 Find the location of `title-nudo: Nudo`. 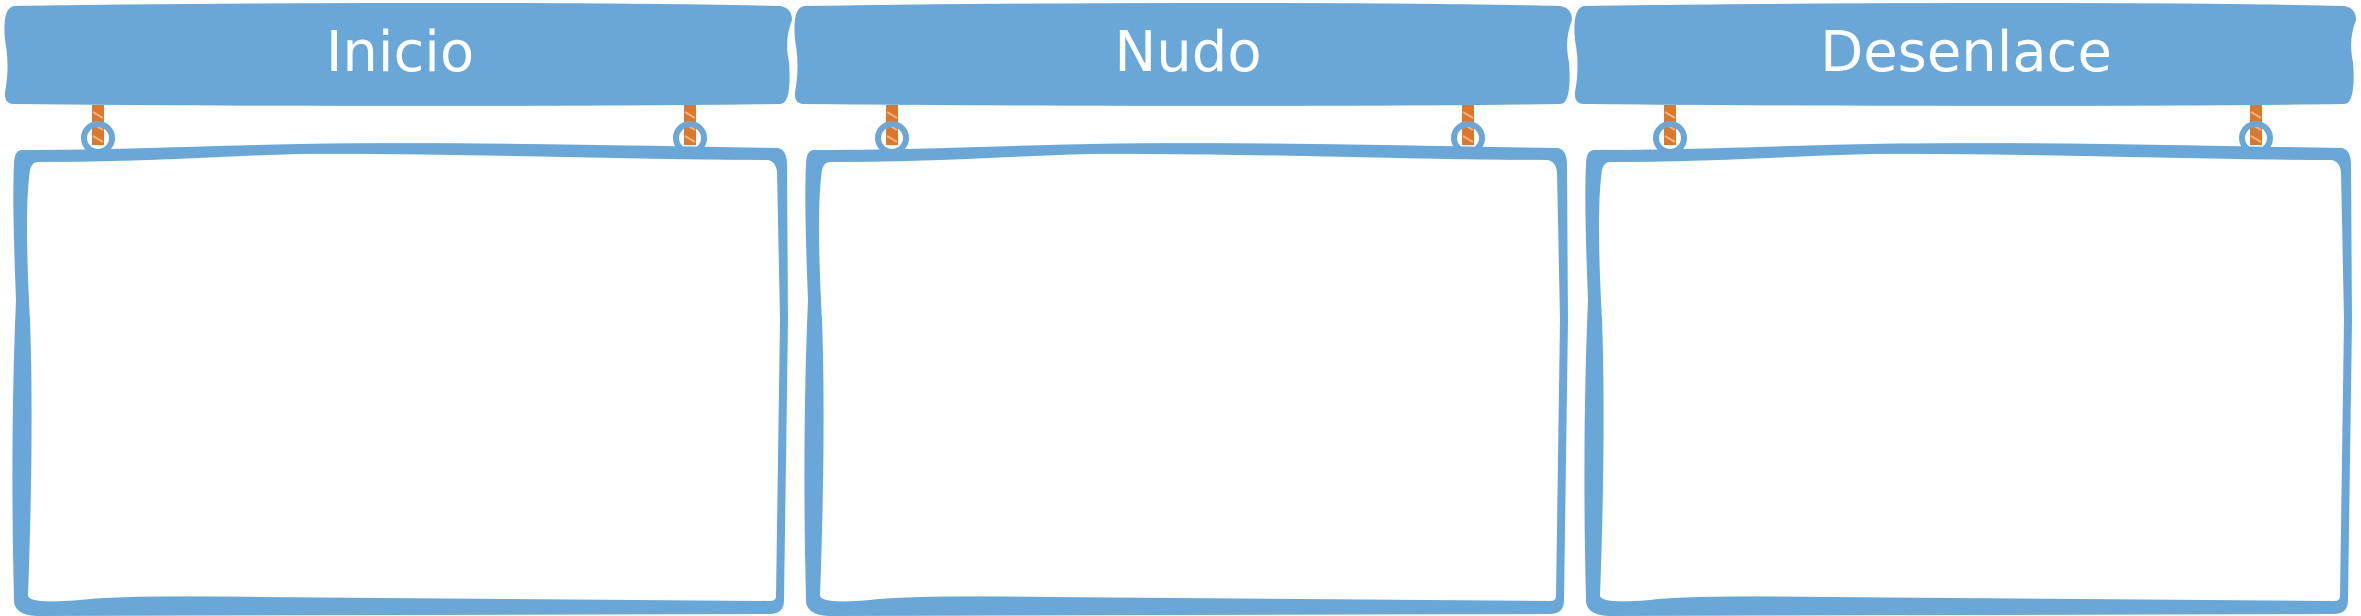

title-nudo: Nudo is located at coordinates (1187, 52).